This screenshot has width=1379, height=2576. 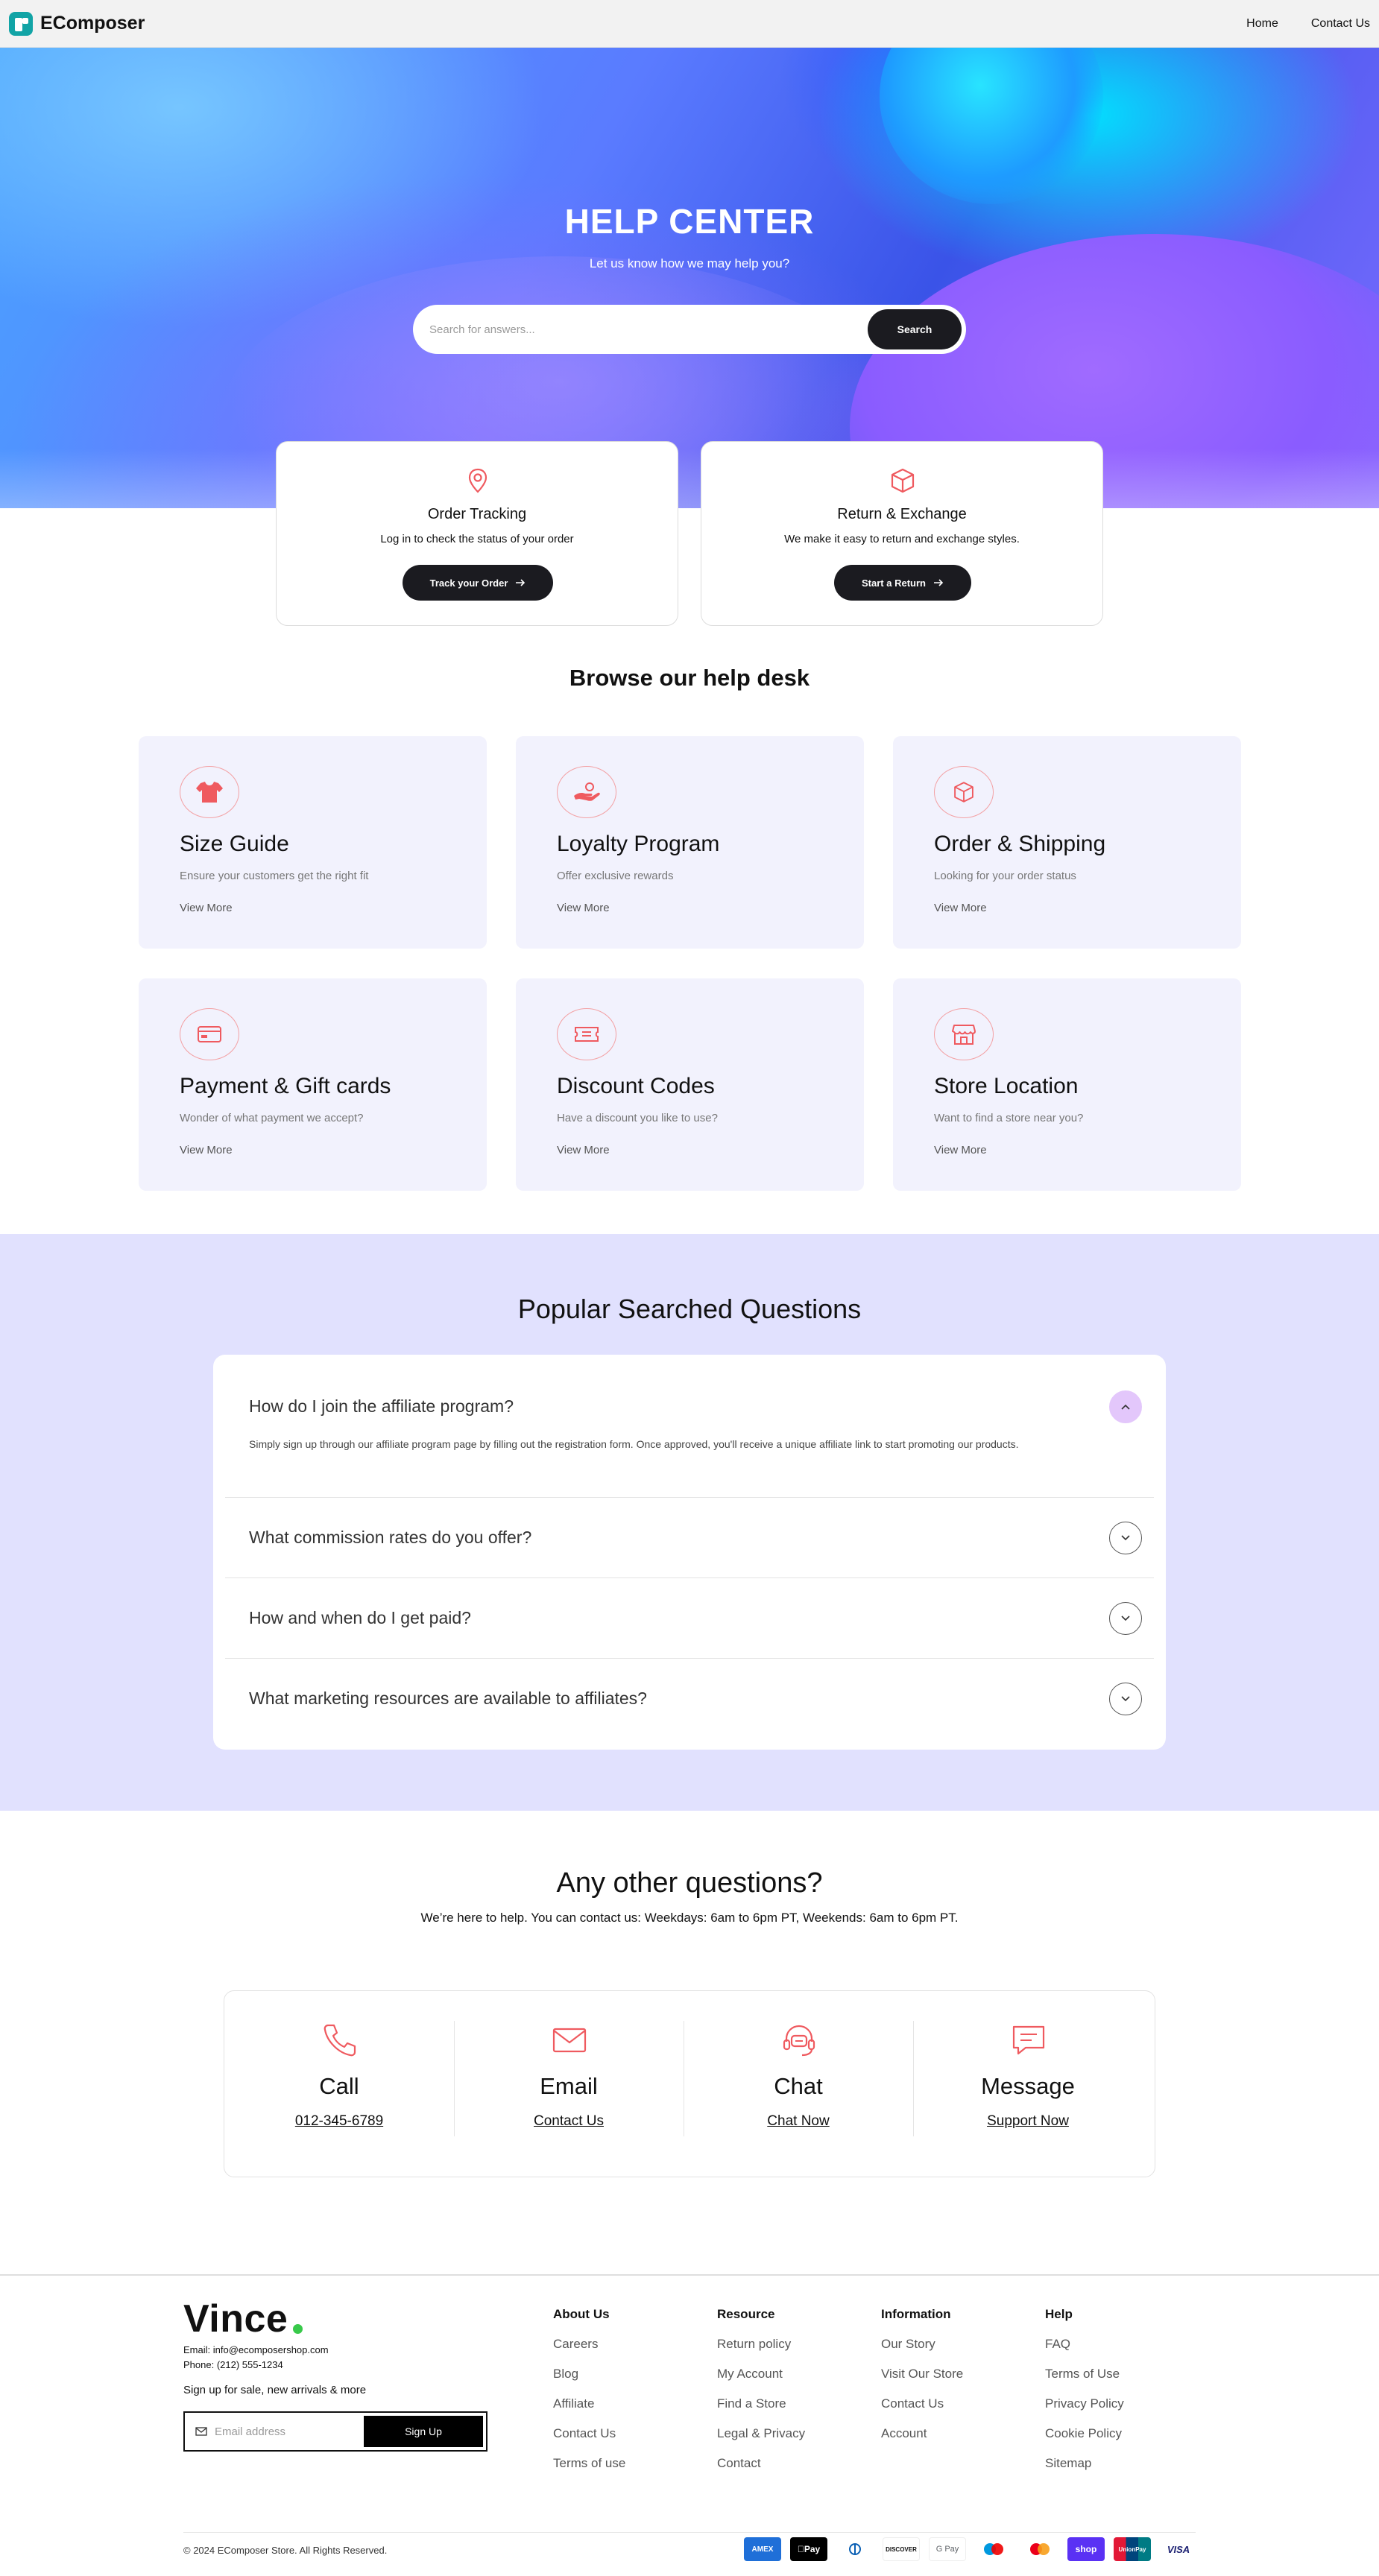 I want to click on phone-number-link: 012-345-6789, so click(x=339, y=2121).